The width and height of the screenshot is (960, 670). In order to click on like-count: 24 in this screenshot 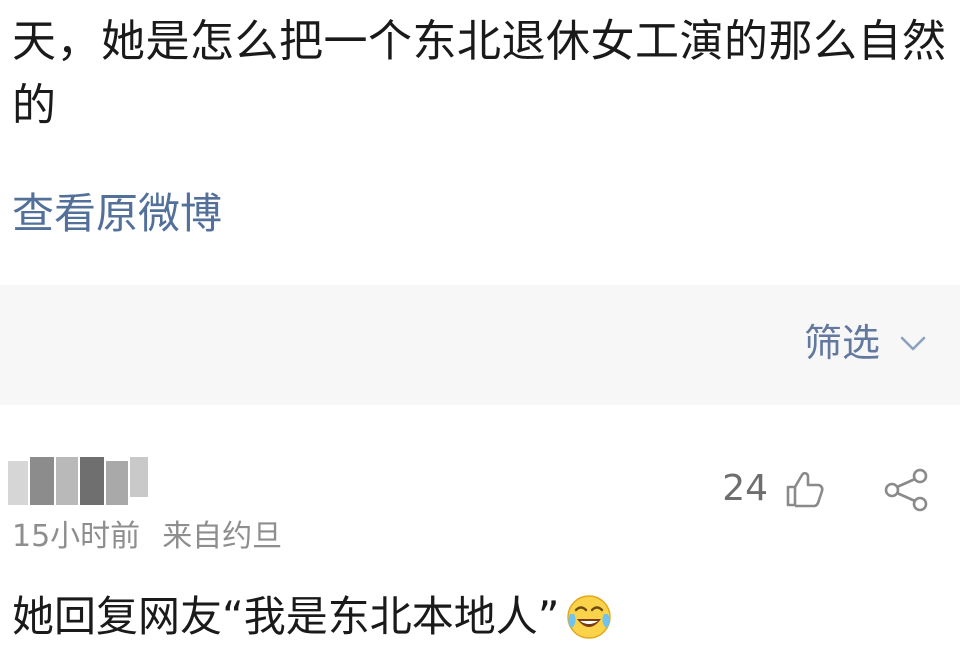, I will do `click(745, 488)`.